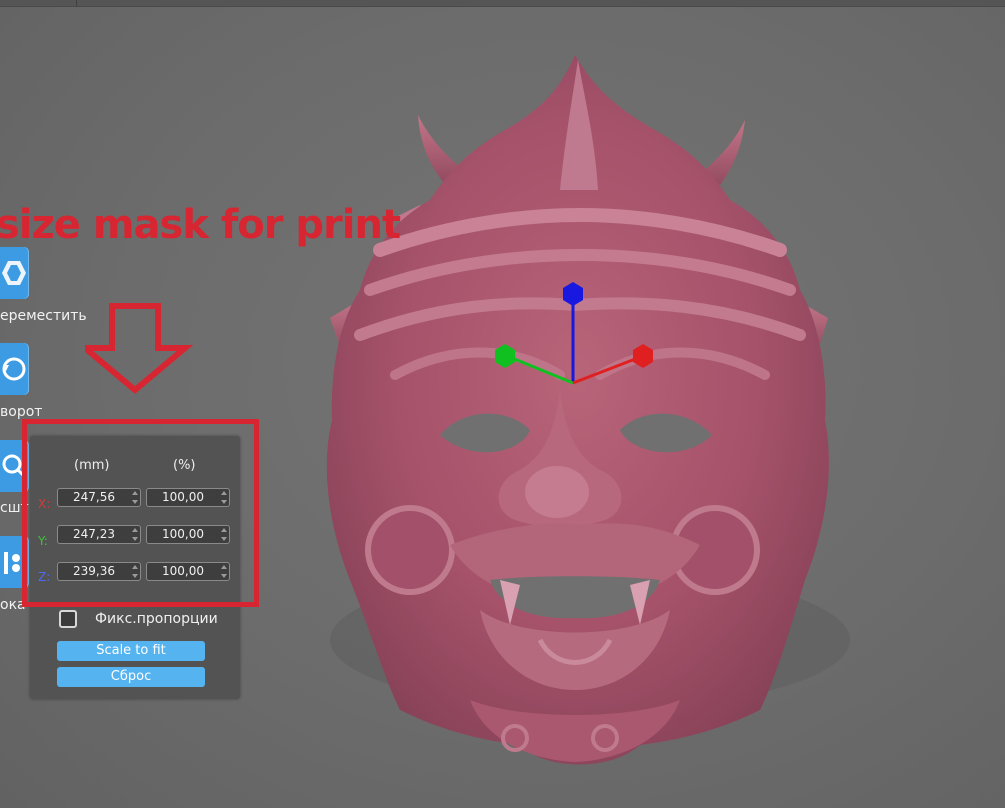 This screenshot has width=1005, height=808. What do you see at coordinates (200, 225) in the screenshot?
I see `annotation-title: size mask for print` at bounding box center [200, 225].